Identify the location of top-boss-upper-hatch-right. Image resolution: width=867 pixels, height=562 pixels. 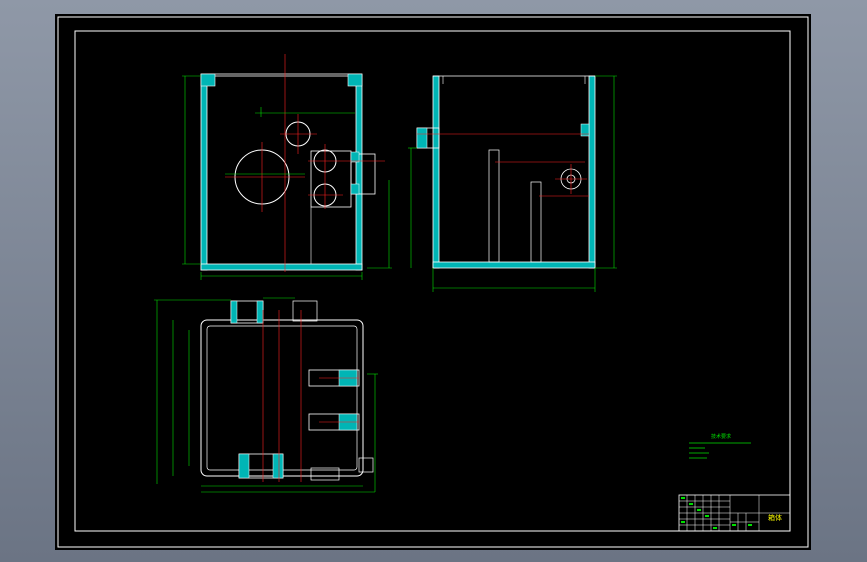
(260, 312).